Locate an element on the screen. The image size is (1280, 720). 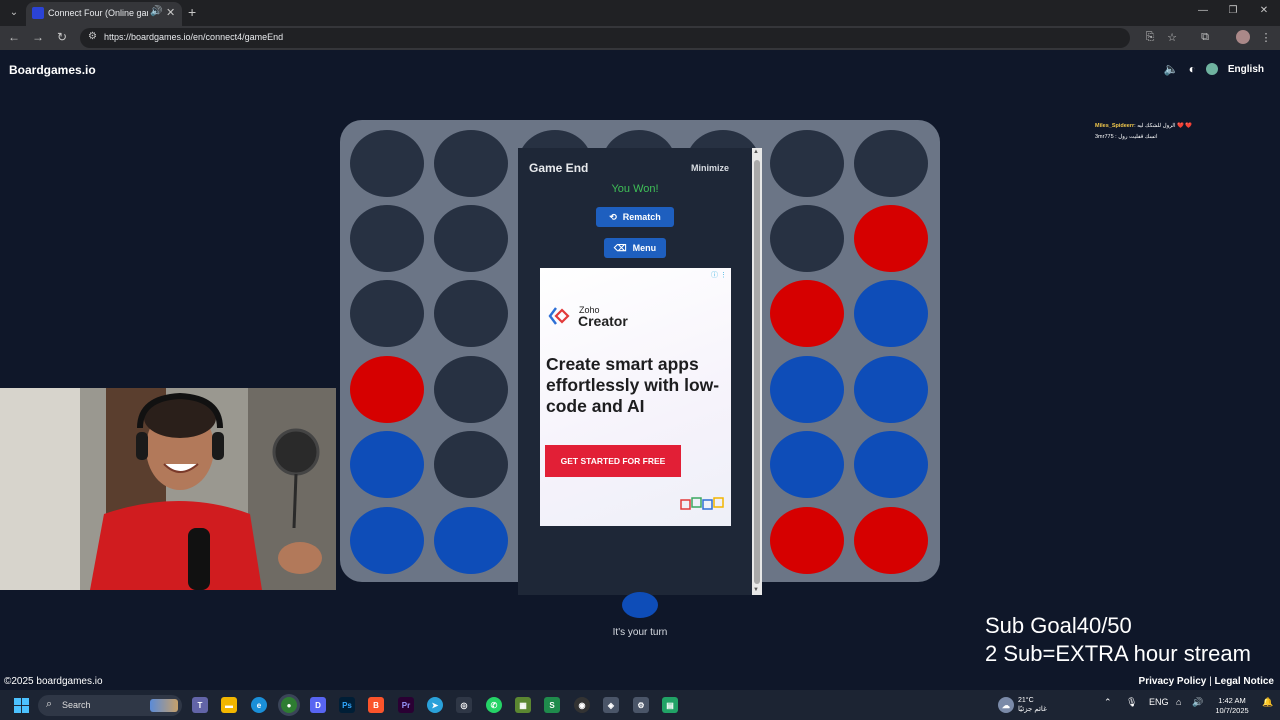
streamlabs-icon: S is located at coordinates (552, 705).